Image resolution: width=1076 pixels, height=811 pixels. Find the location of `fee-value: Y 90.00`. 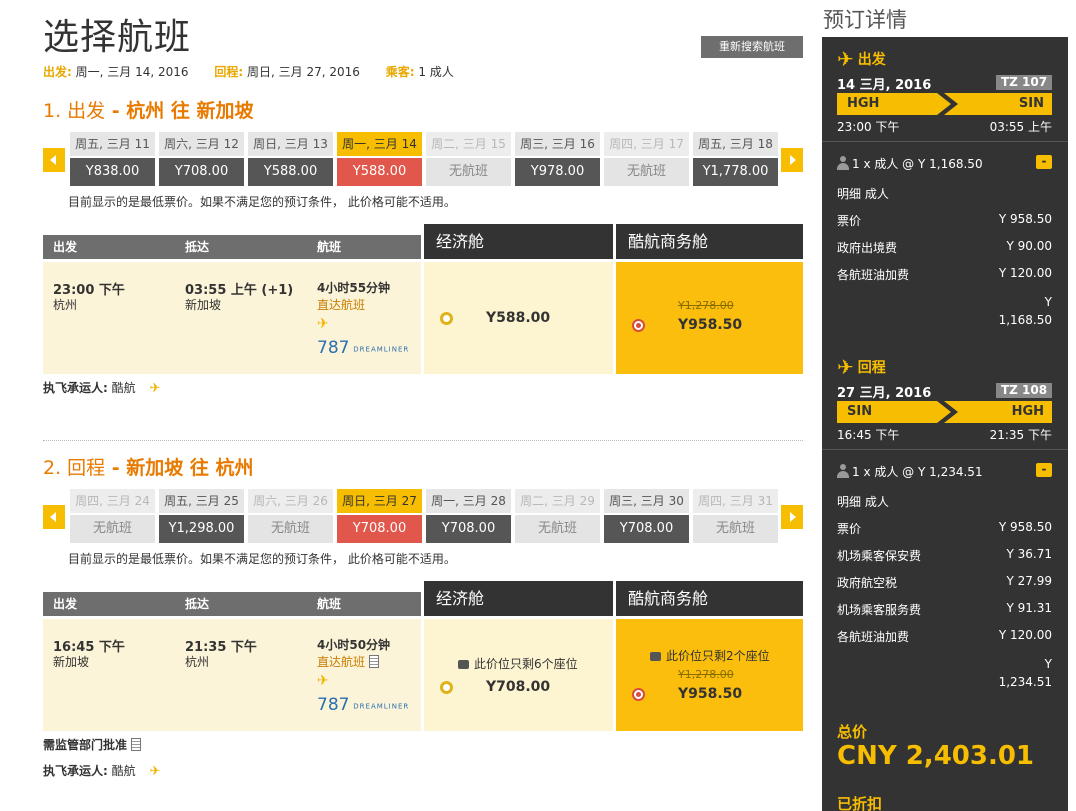

fee-value: Y 90.00 is located at coordinates (1029, 246).